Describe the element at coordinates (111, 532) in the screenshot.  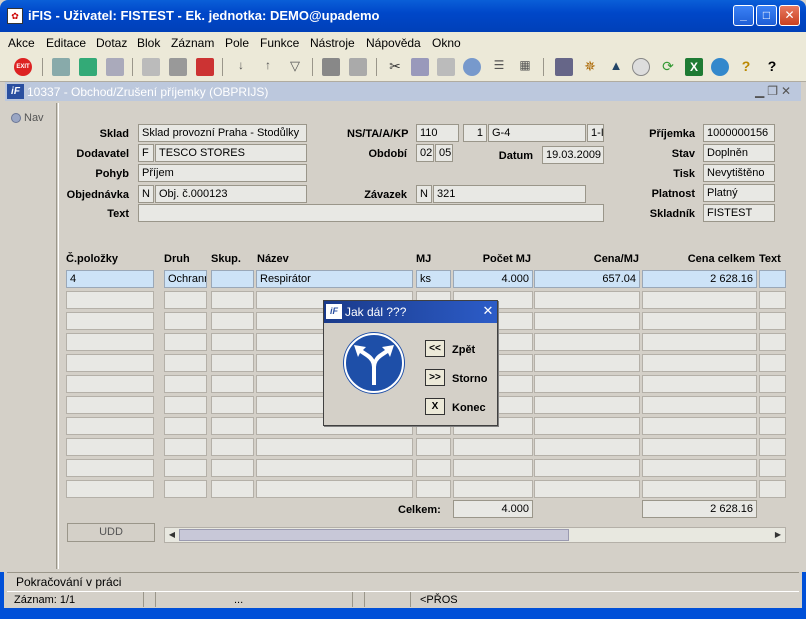
I see `udd-button: UDD` at that location.